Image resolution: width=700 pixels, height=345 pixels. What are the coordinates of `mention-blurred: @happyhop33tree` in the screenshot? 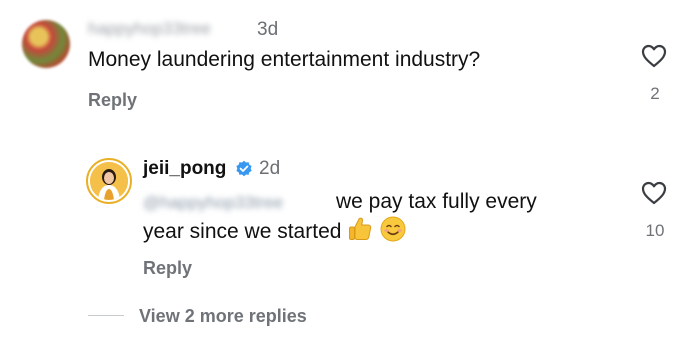 It's located at (235, 203).